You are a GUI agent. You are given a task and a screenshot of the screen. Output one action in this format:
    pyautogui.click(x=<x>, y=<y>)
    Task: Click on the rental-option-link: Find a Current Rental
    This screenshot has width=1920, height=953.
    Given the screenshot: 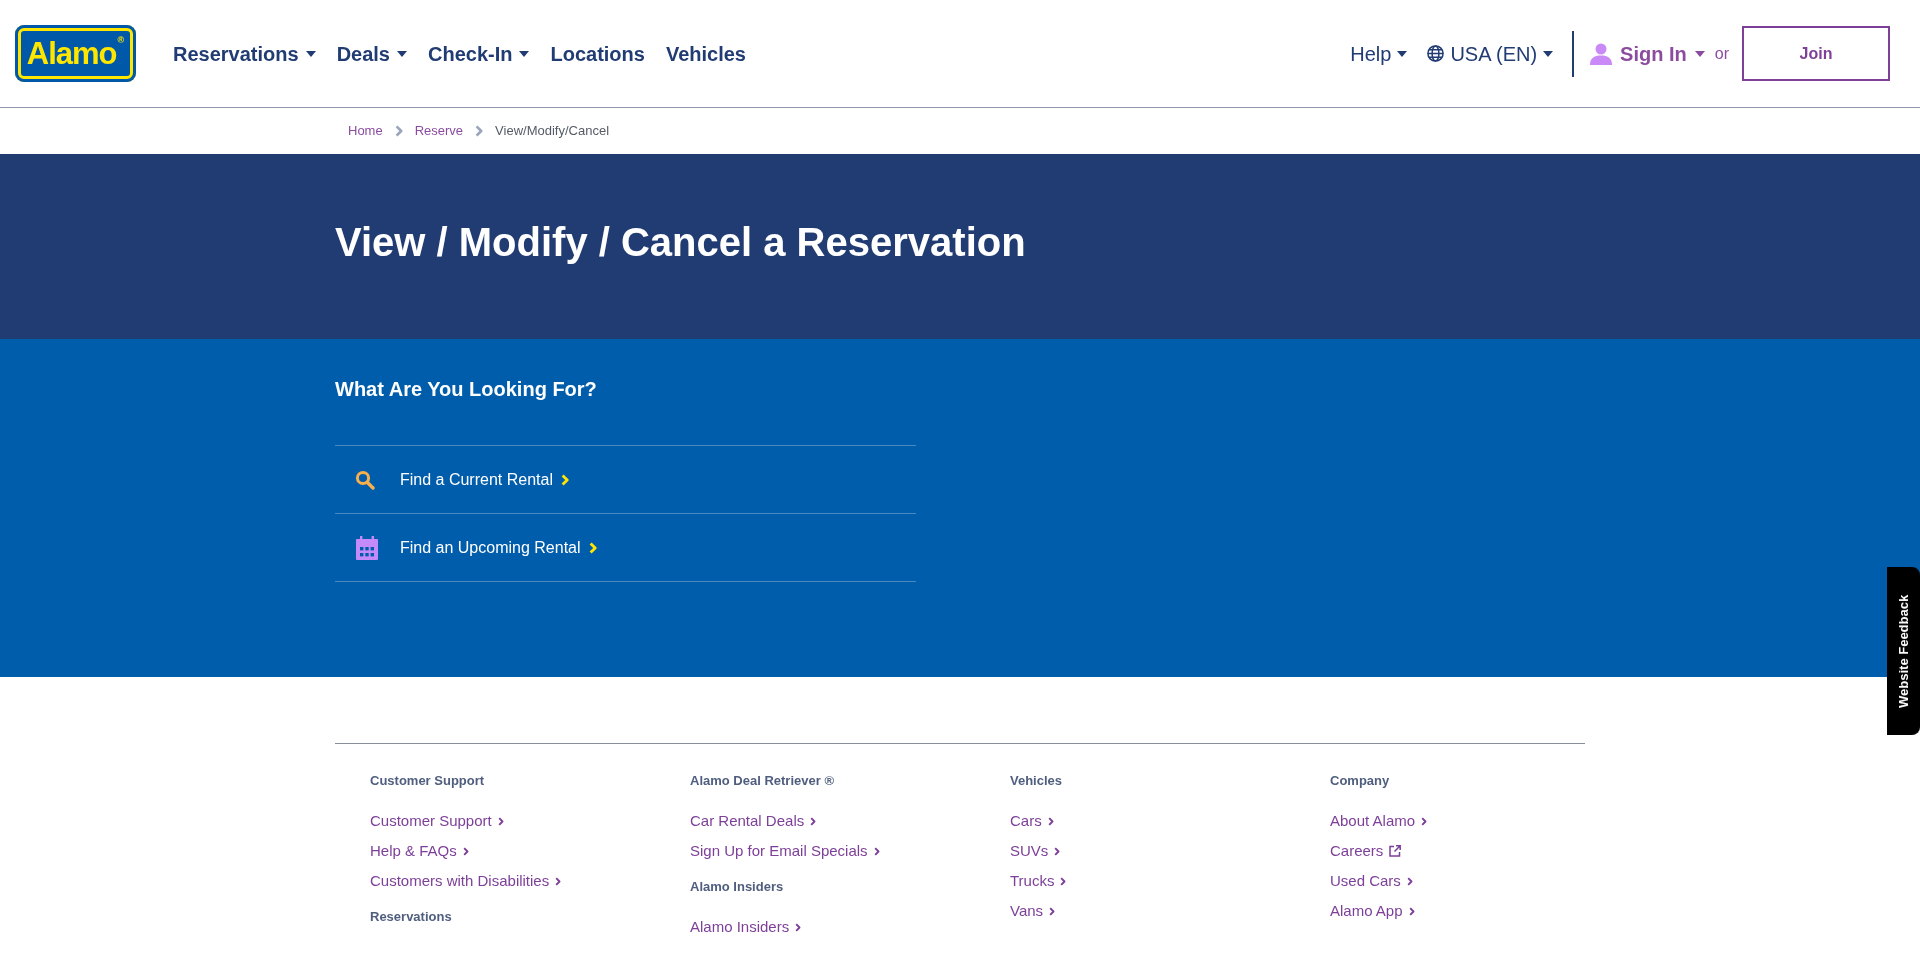 What is the action you would take?
    pyautogui.click(x=625, y=479)
    